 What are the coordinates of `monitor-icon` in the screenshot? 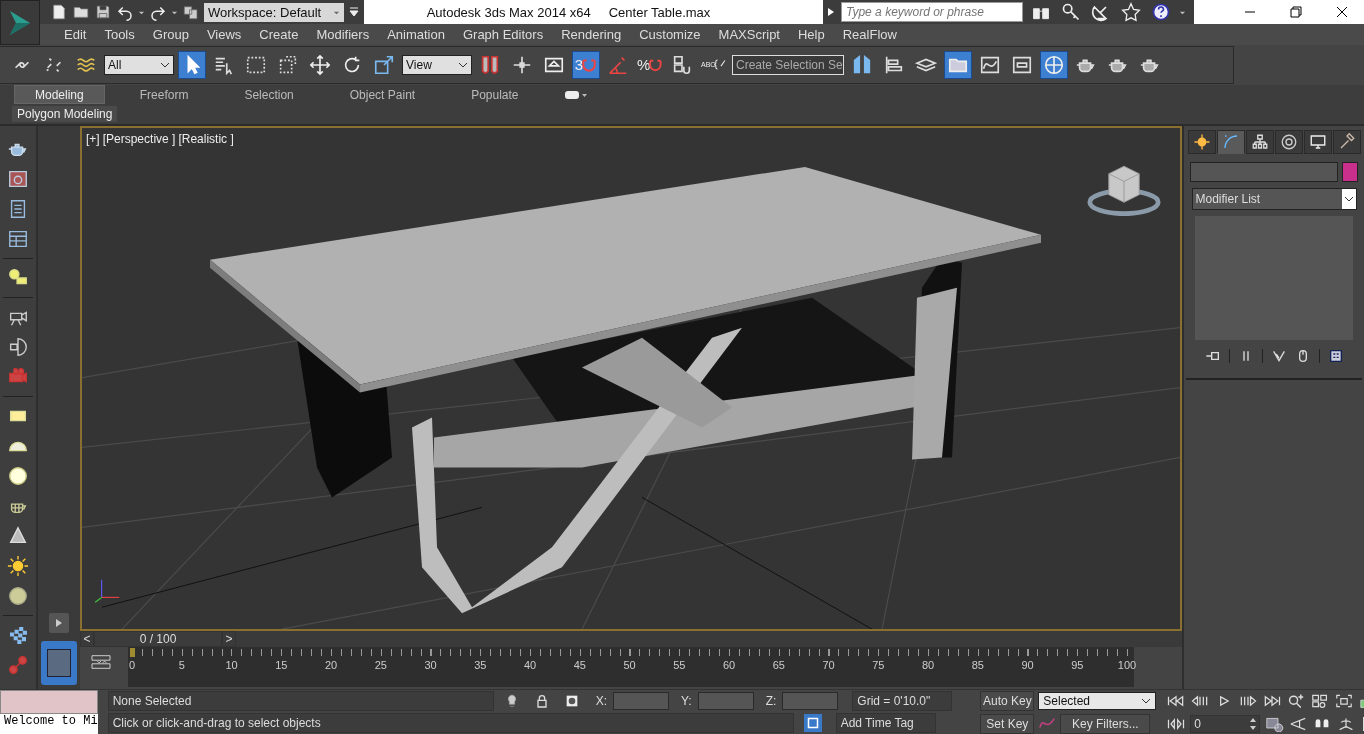 It's located at (1317, 141).